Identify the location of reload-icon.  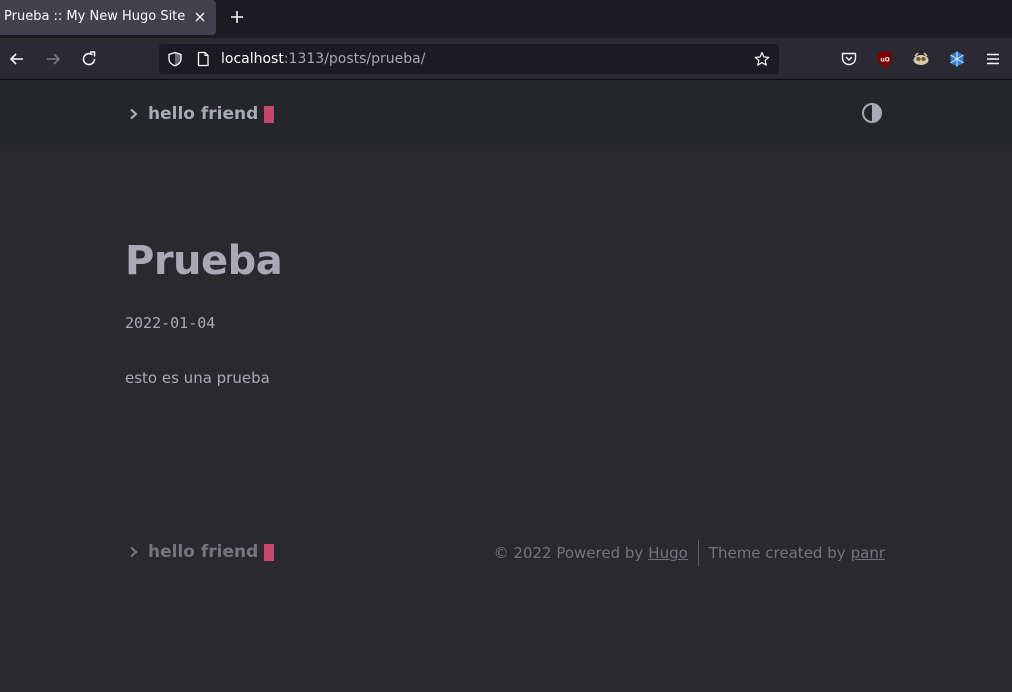
(89, 59).